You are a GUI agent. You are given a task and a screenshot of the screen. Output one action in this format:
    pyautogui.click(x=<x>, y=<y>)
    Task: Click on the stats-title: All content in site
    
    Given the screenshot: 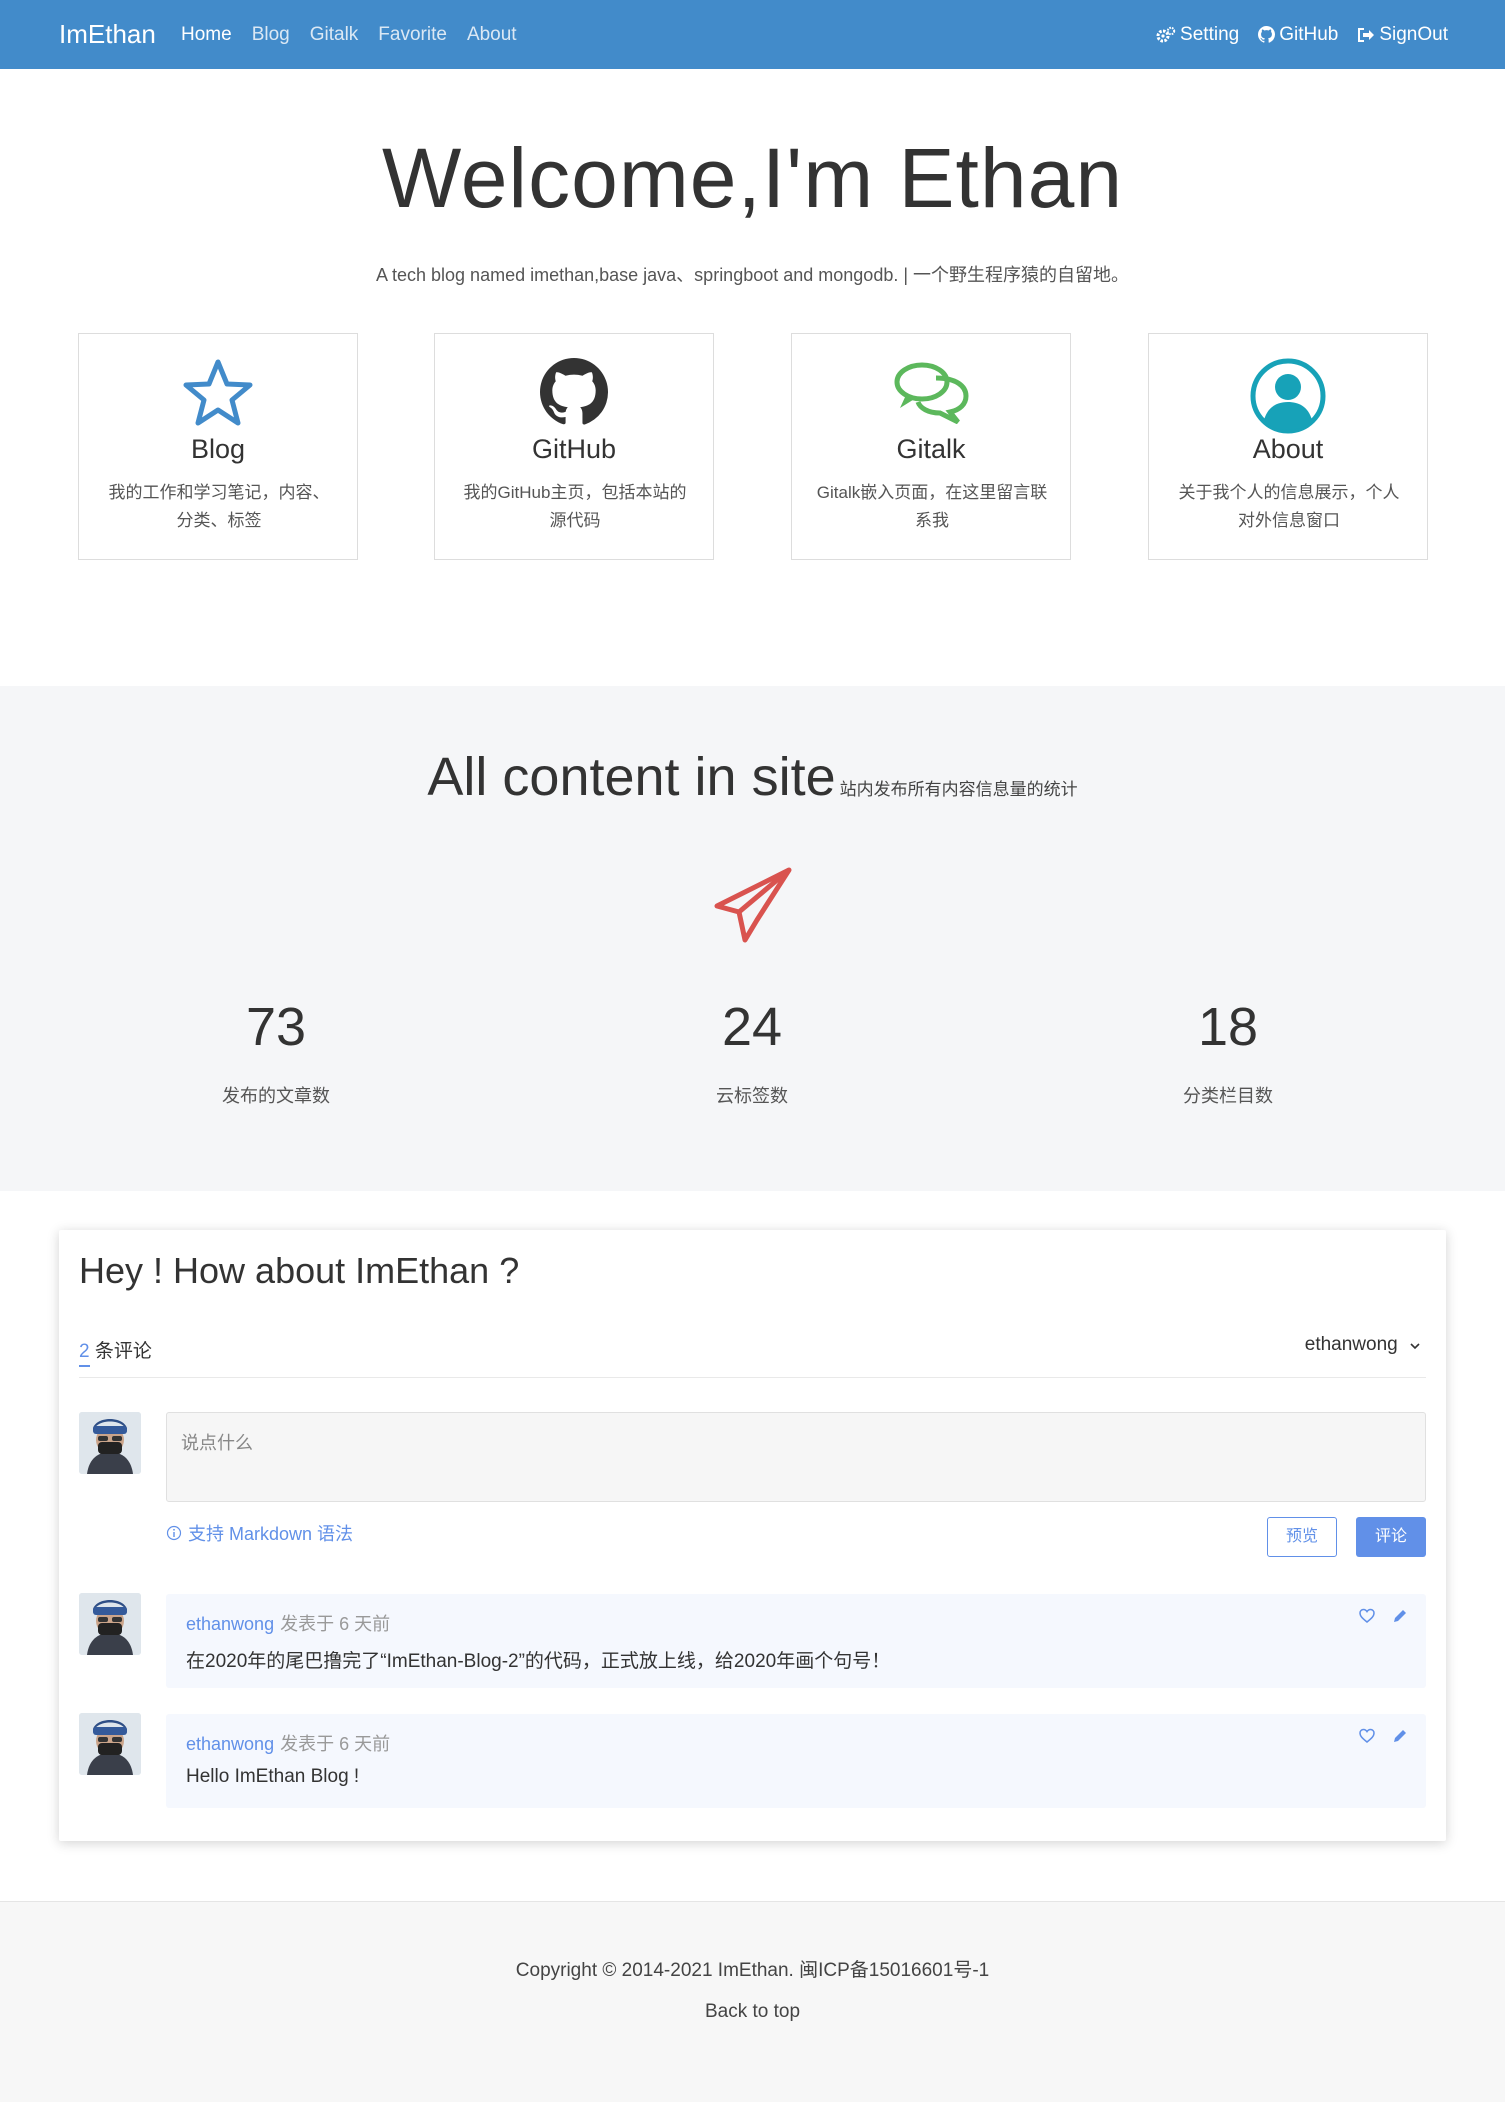 What is the action you would take?
    pyautogui.click(x=631, y=777)
    